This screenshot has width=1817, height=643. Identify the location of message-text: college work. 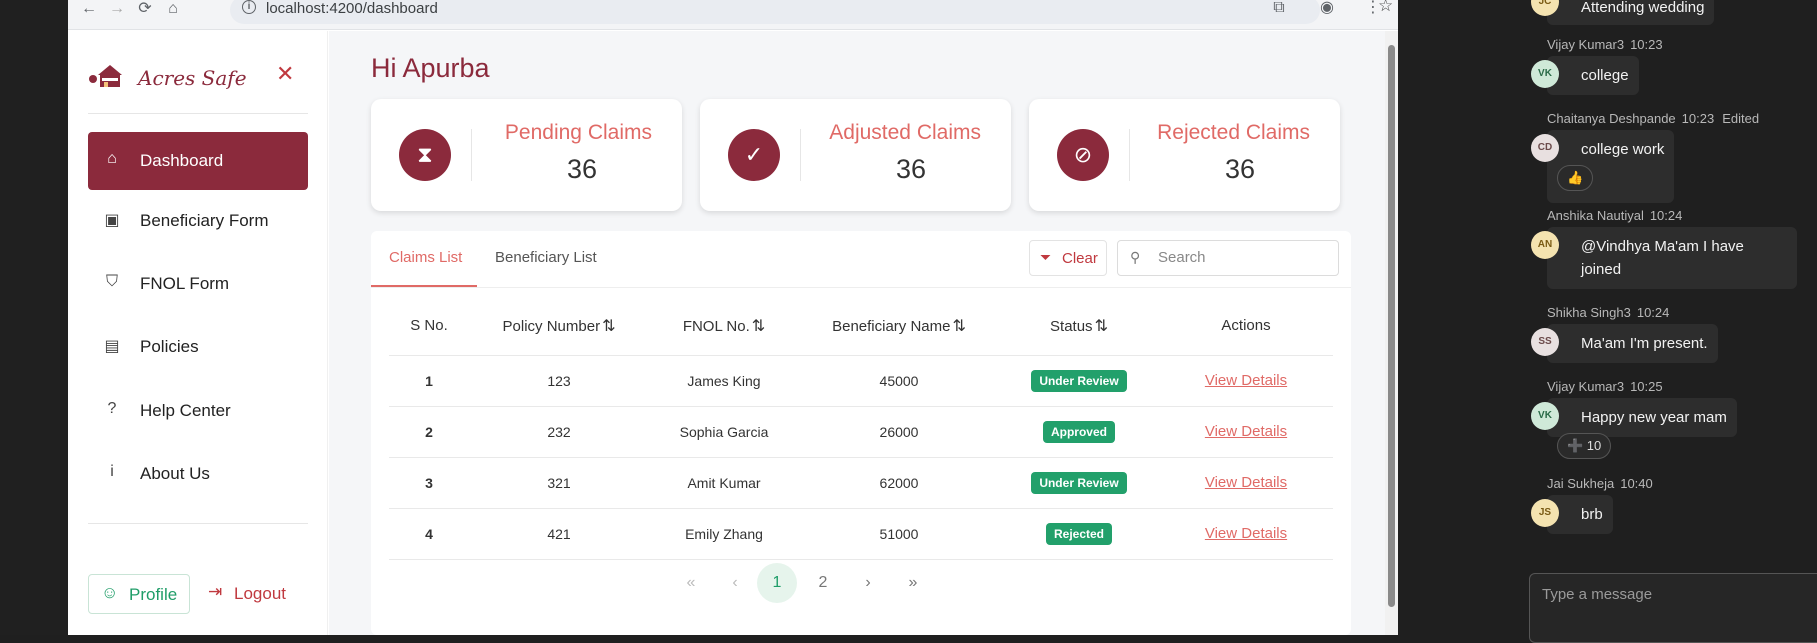
(1623, 149).